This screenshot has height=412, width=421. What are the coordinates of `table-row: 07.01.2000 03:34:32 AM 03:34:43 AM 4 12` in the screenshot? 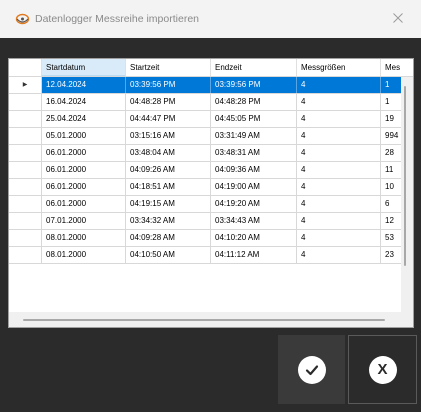 It's located at (211, 221).